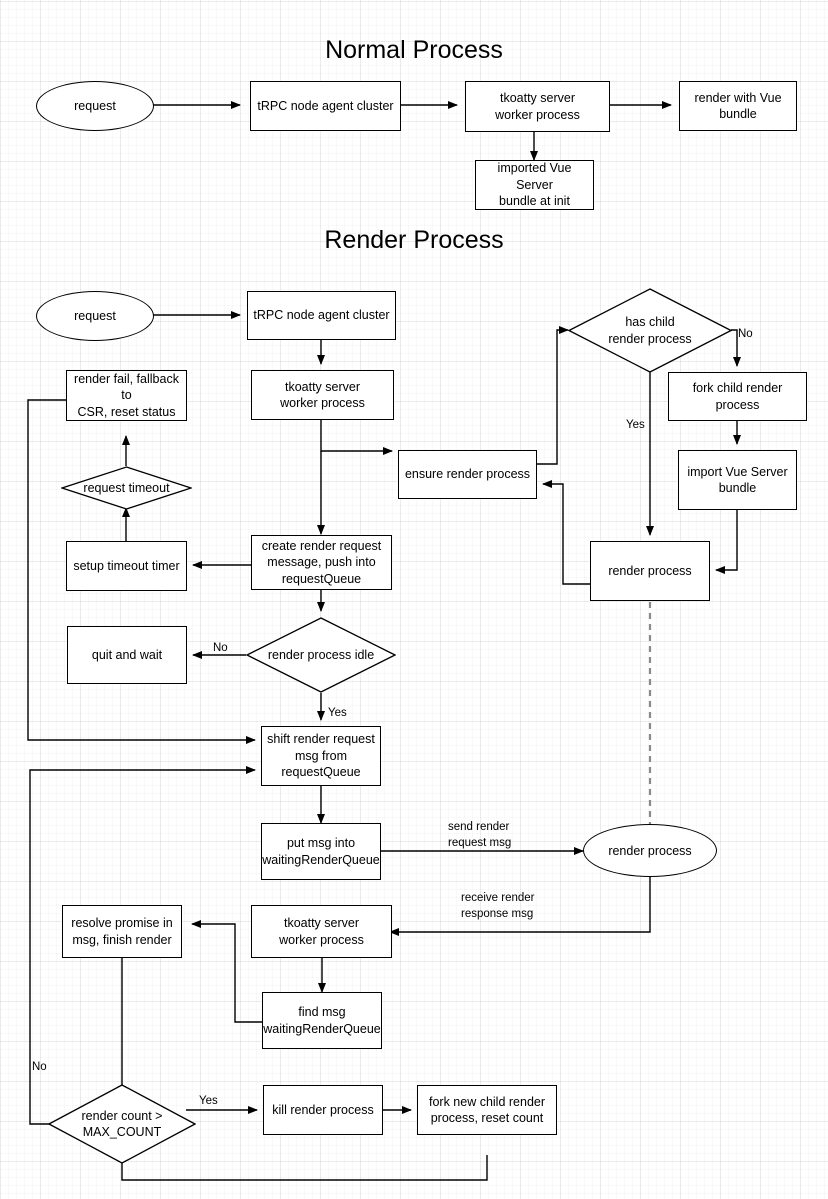 Image resolution: width=828 pixels, height=1199 pixels. What do you see at coordinates (95, 106) in the screenshot?
I see `node-request-normal: request` at bounding box center [95, 106].